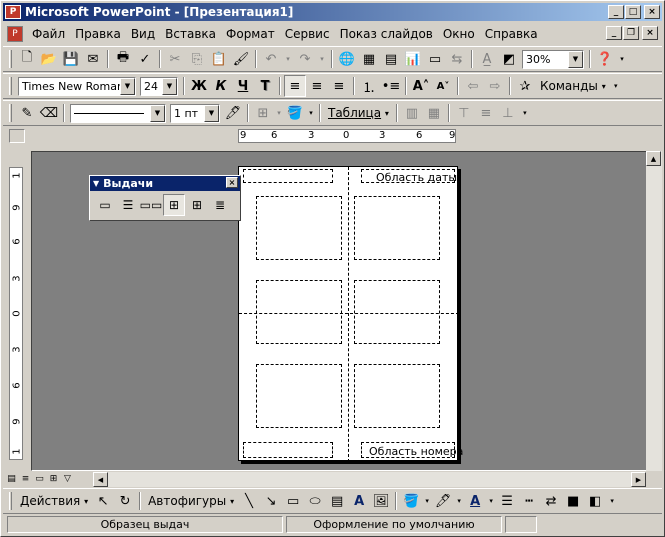  What do you see at coordinates (288, 450) in the screenshot?
I see `footer-placeholder` at bounding box center [288, 450].